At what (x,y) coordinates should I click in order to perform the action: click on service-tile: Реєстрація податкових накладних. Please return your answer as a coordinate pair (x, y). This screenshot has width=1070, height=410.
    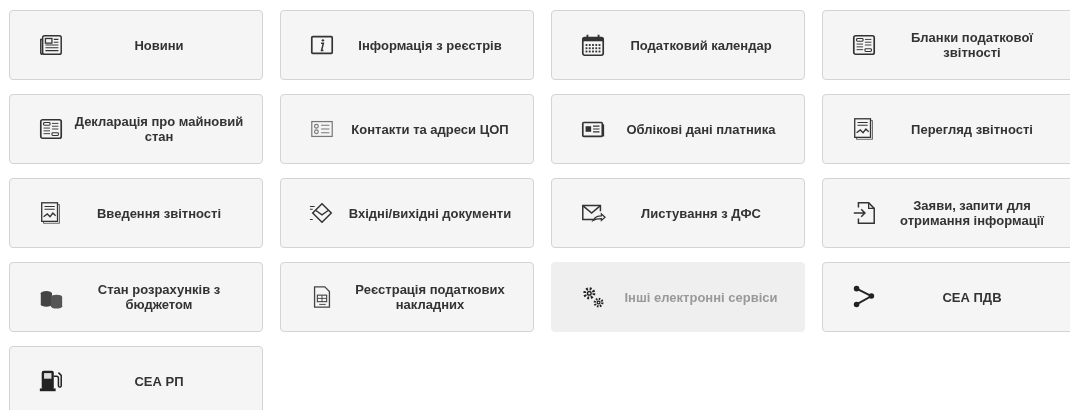
    Looking at the image, I should click on (407, 297).